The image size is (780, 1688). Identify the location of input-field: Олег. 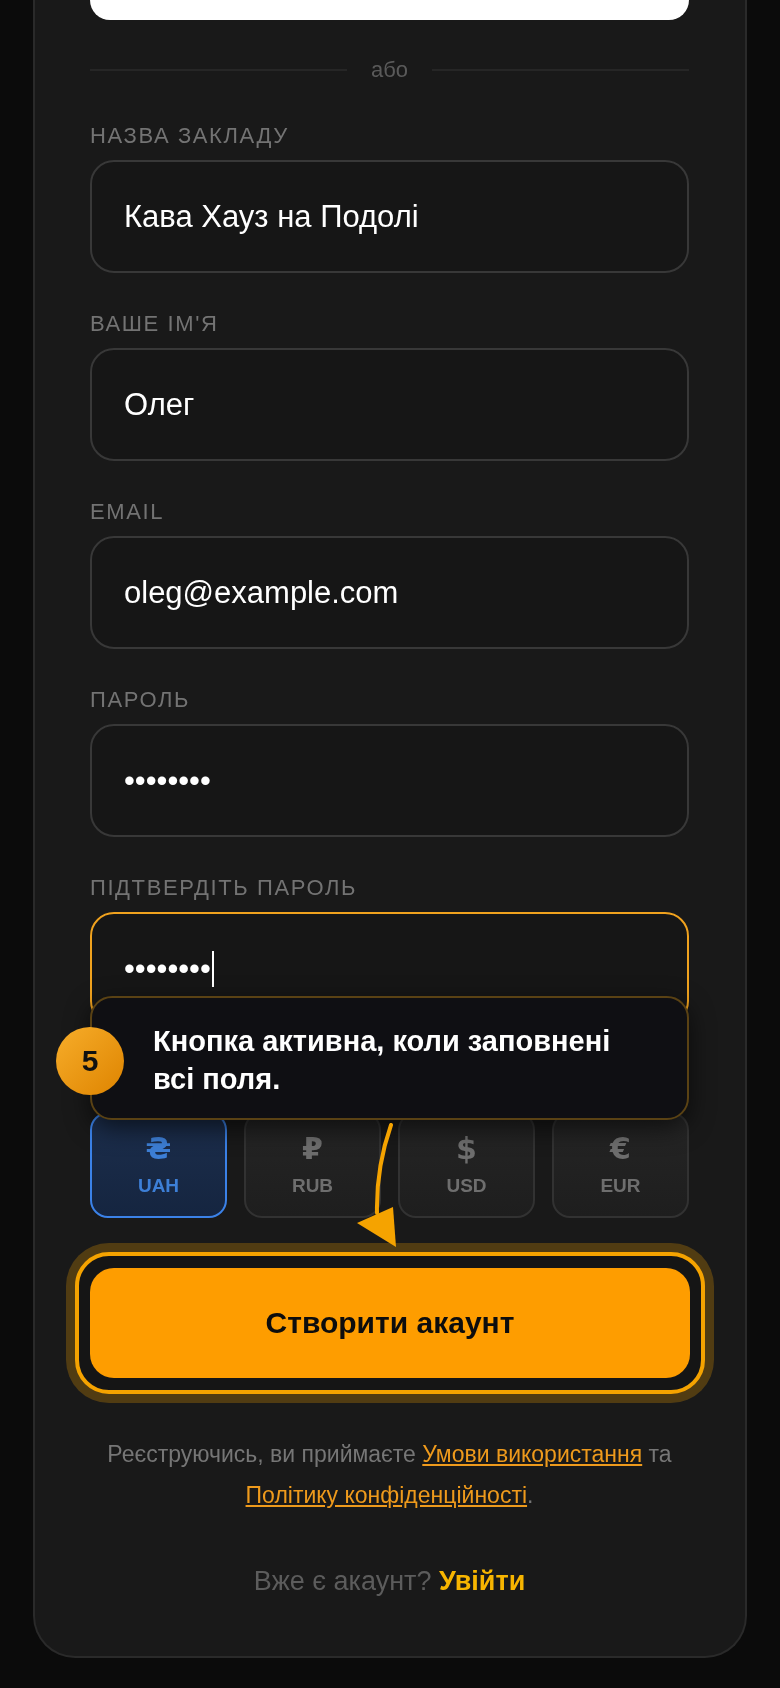
(389, 404).